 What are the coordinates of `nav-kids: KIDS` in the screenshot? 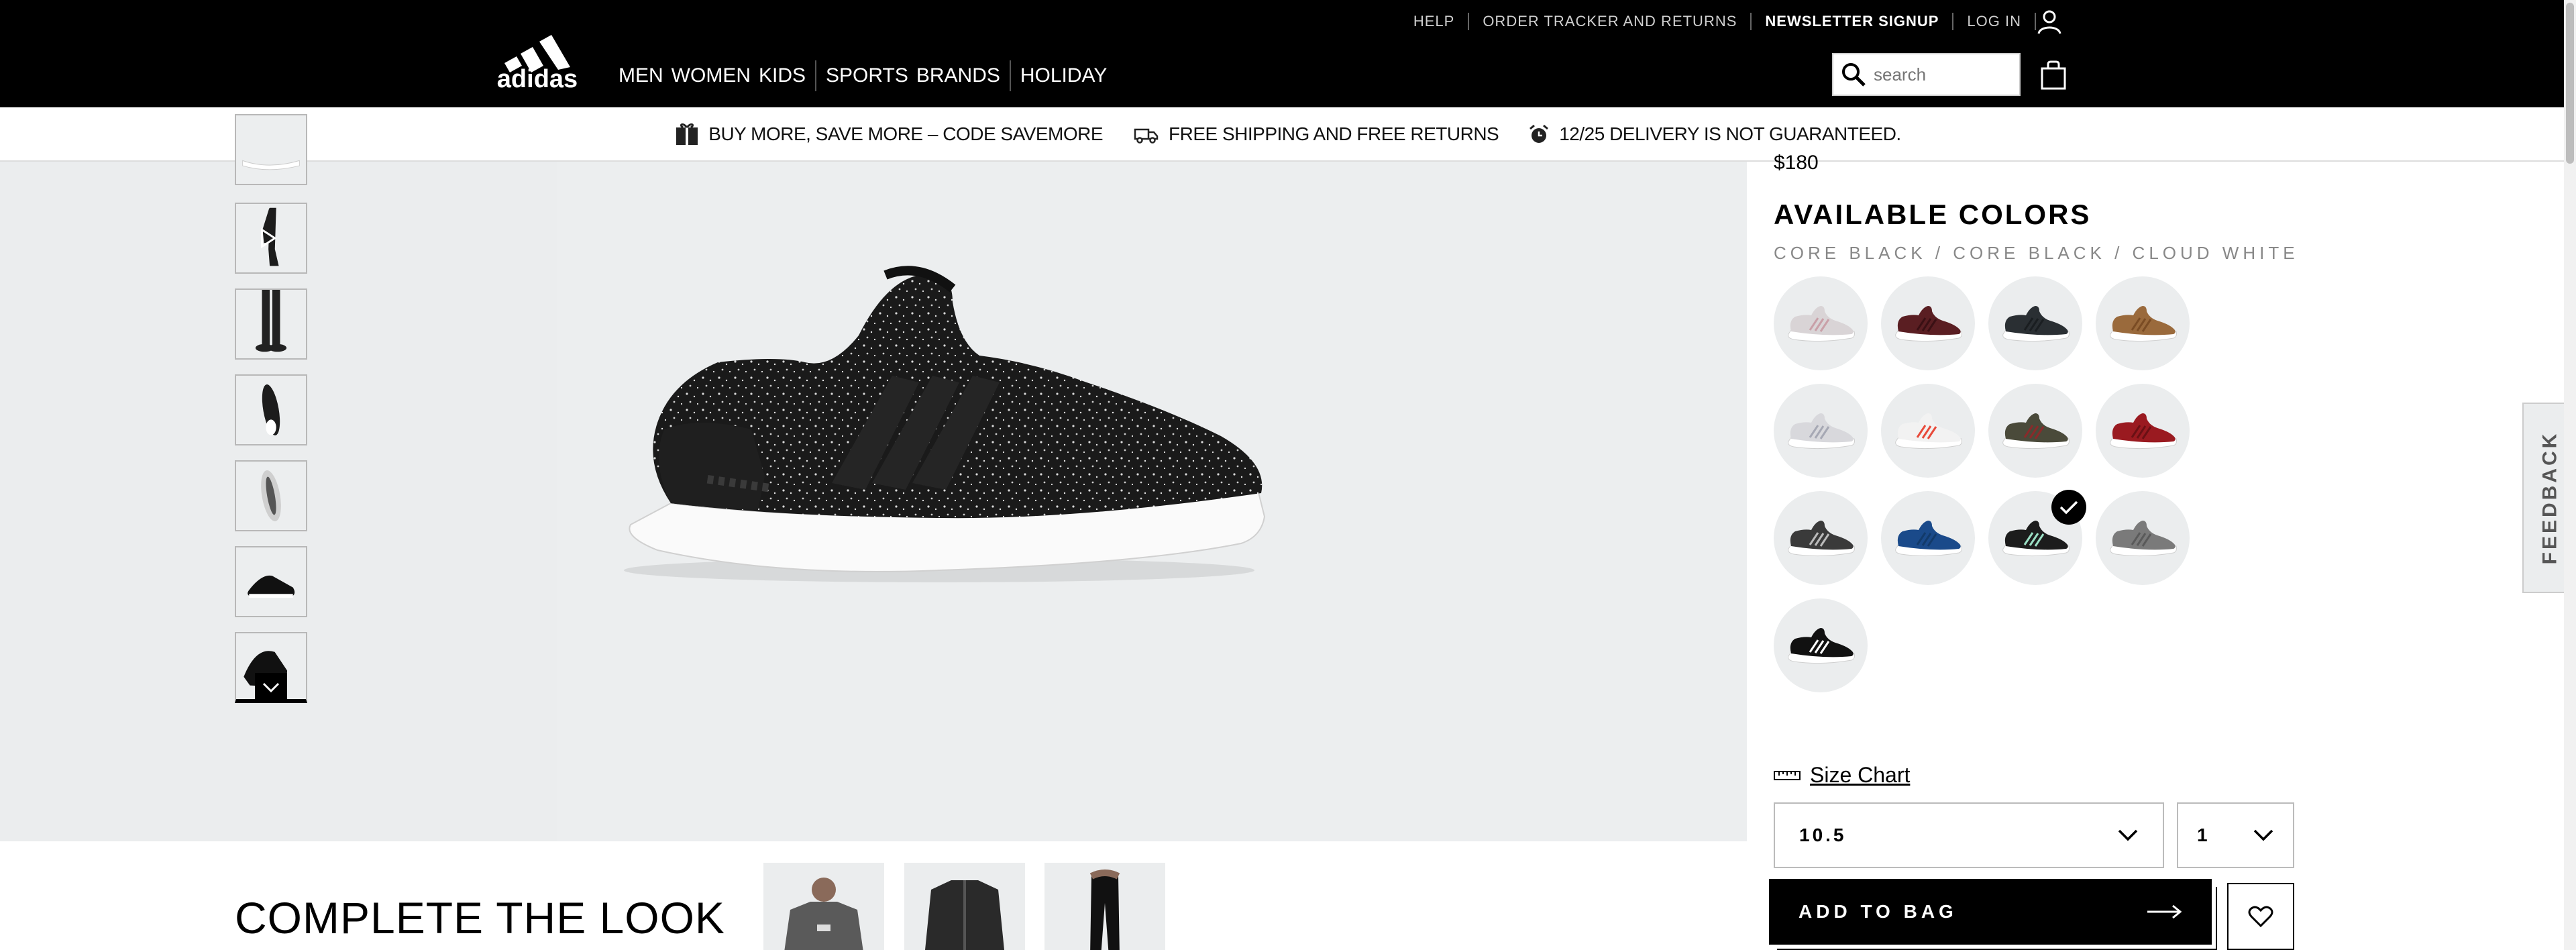 It's located at (782, 75).